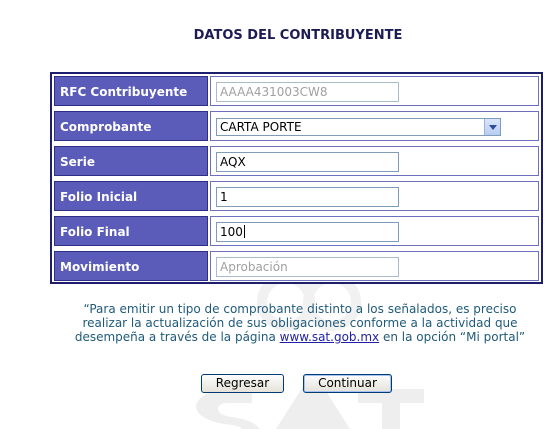  Describe the element at coordinates (298, 35) in the screenshot. I see `page-title: DATOS DEL CONTRIBUYENTE` at that location.